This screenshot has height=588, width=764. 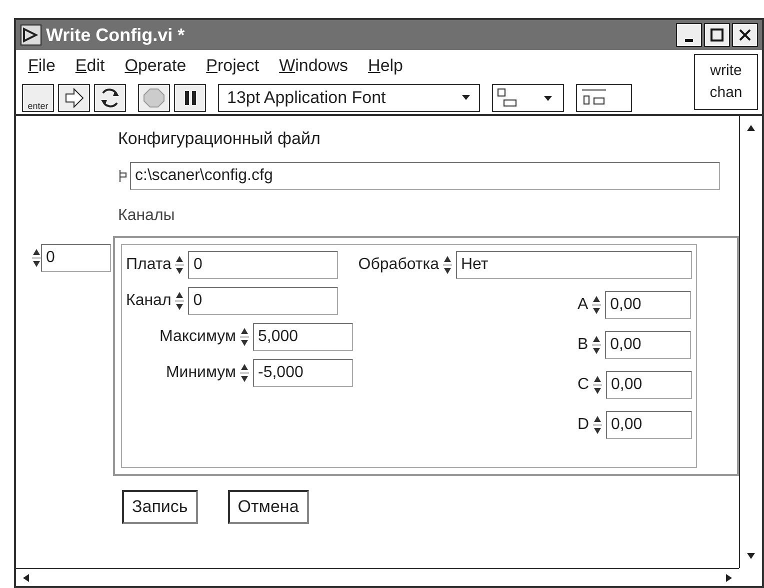 What do you see at coordinates (154, 98) in the screenshot?
I see `abort-icon` at bounding box center [154, 98].